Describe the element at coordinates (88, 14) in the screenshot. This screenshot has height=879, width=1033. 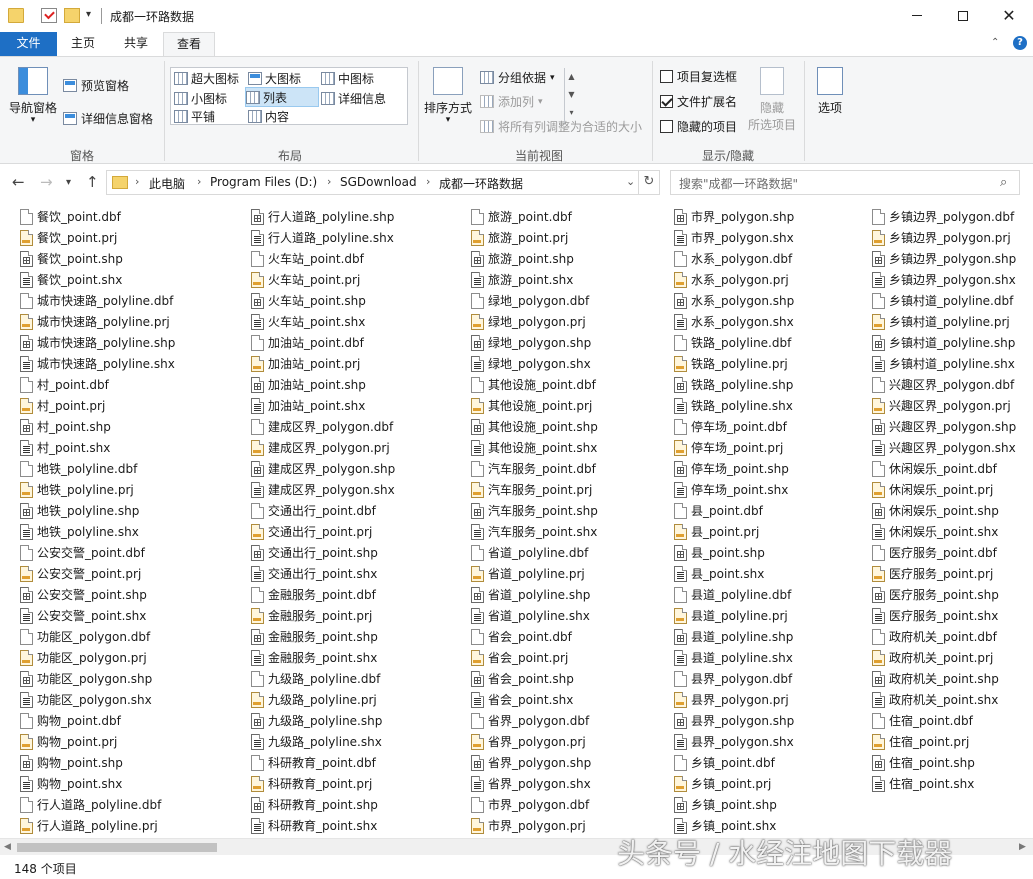
I see `quick-access-dropdown-icon: ▾` at that location.